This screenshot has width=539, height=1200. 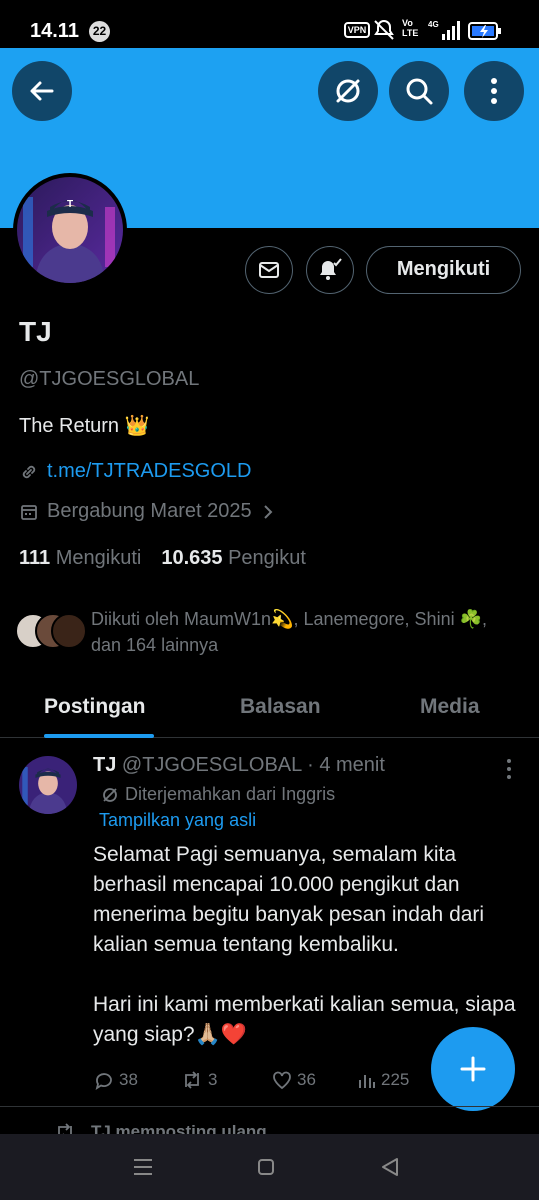 I want to click on post-more-icon, so click(x=509, y=769).